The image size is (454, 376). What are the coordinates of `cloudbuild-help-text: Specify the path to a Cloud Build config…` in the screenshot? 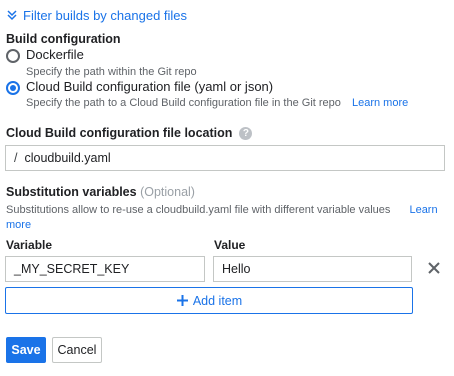 It's located at (183, 103).